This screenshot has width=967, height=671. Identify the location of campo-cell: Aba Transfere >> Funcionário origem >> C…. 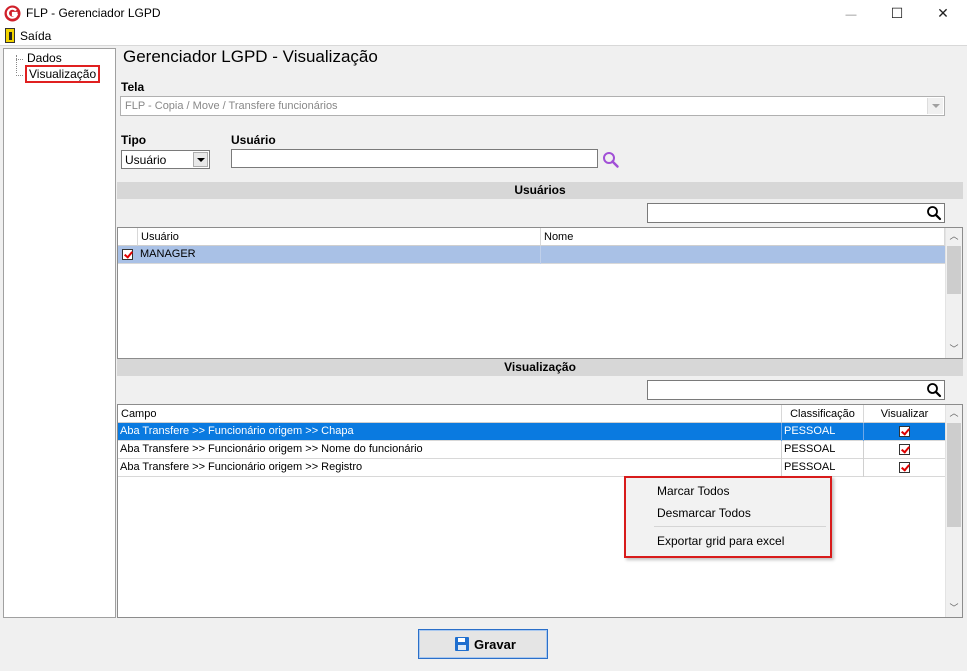
(450, 432).